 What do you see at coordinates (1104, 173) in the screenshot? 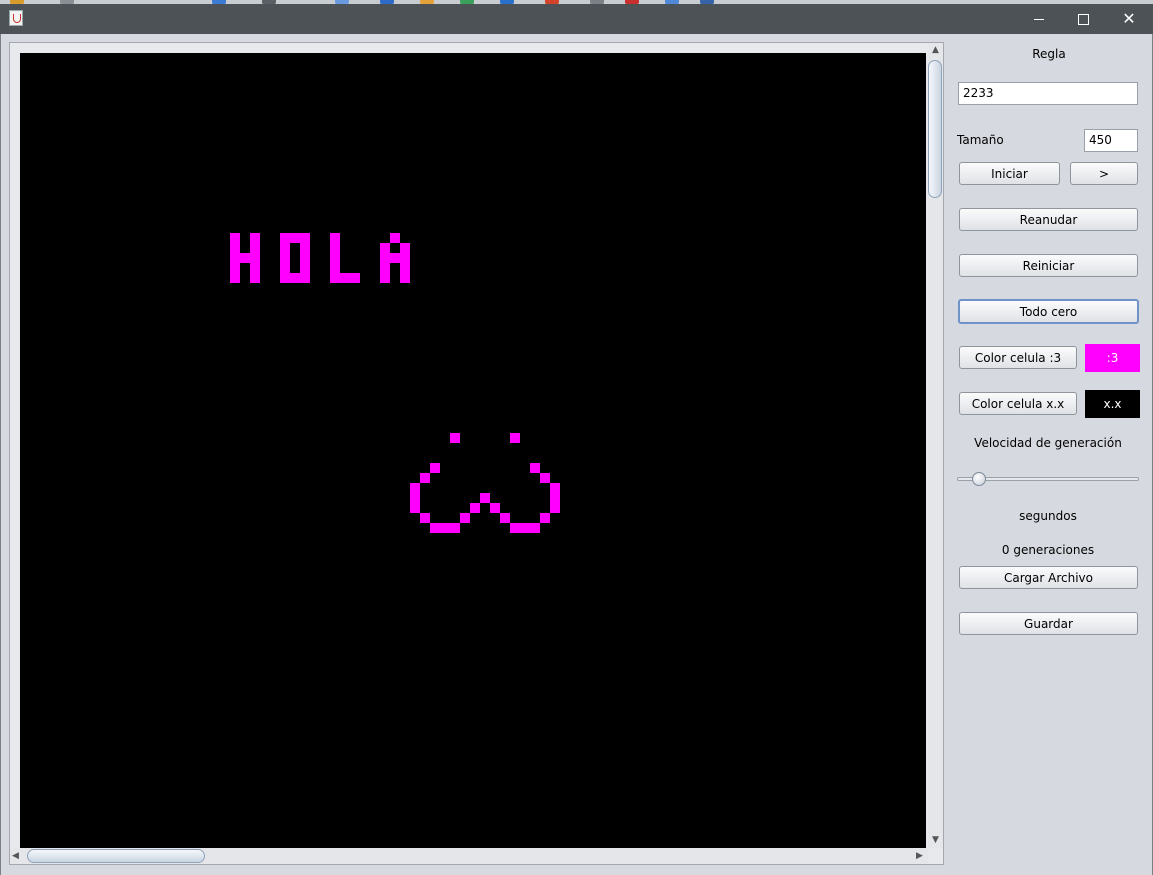
I see `step-button: >` at bounding box center [1104, 173].